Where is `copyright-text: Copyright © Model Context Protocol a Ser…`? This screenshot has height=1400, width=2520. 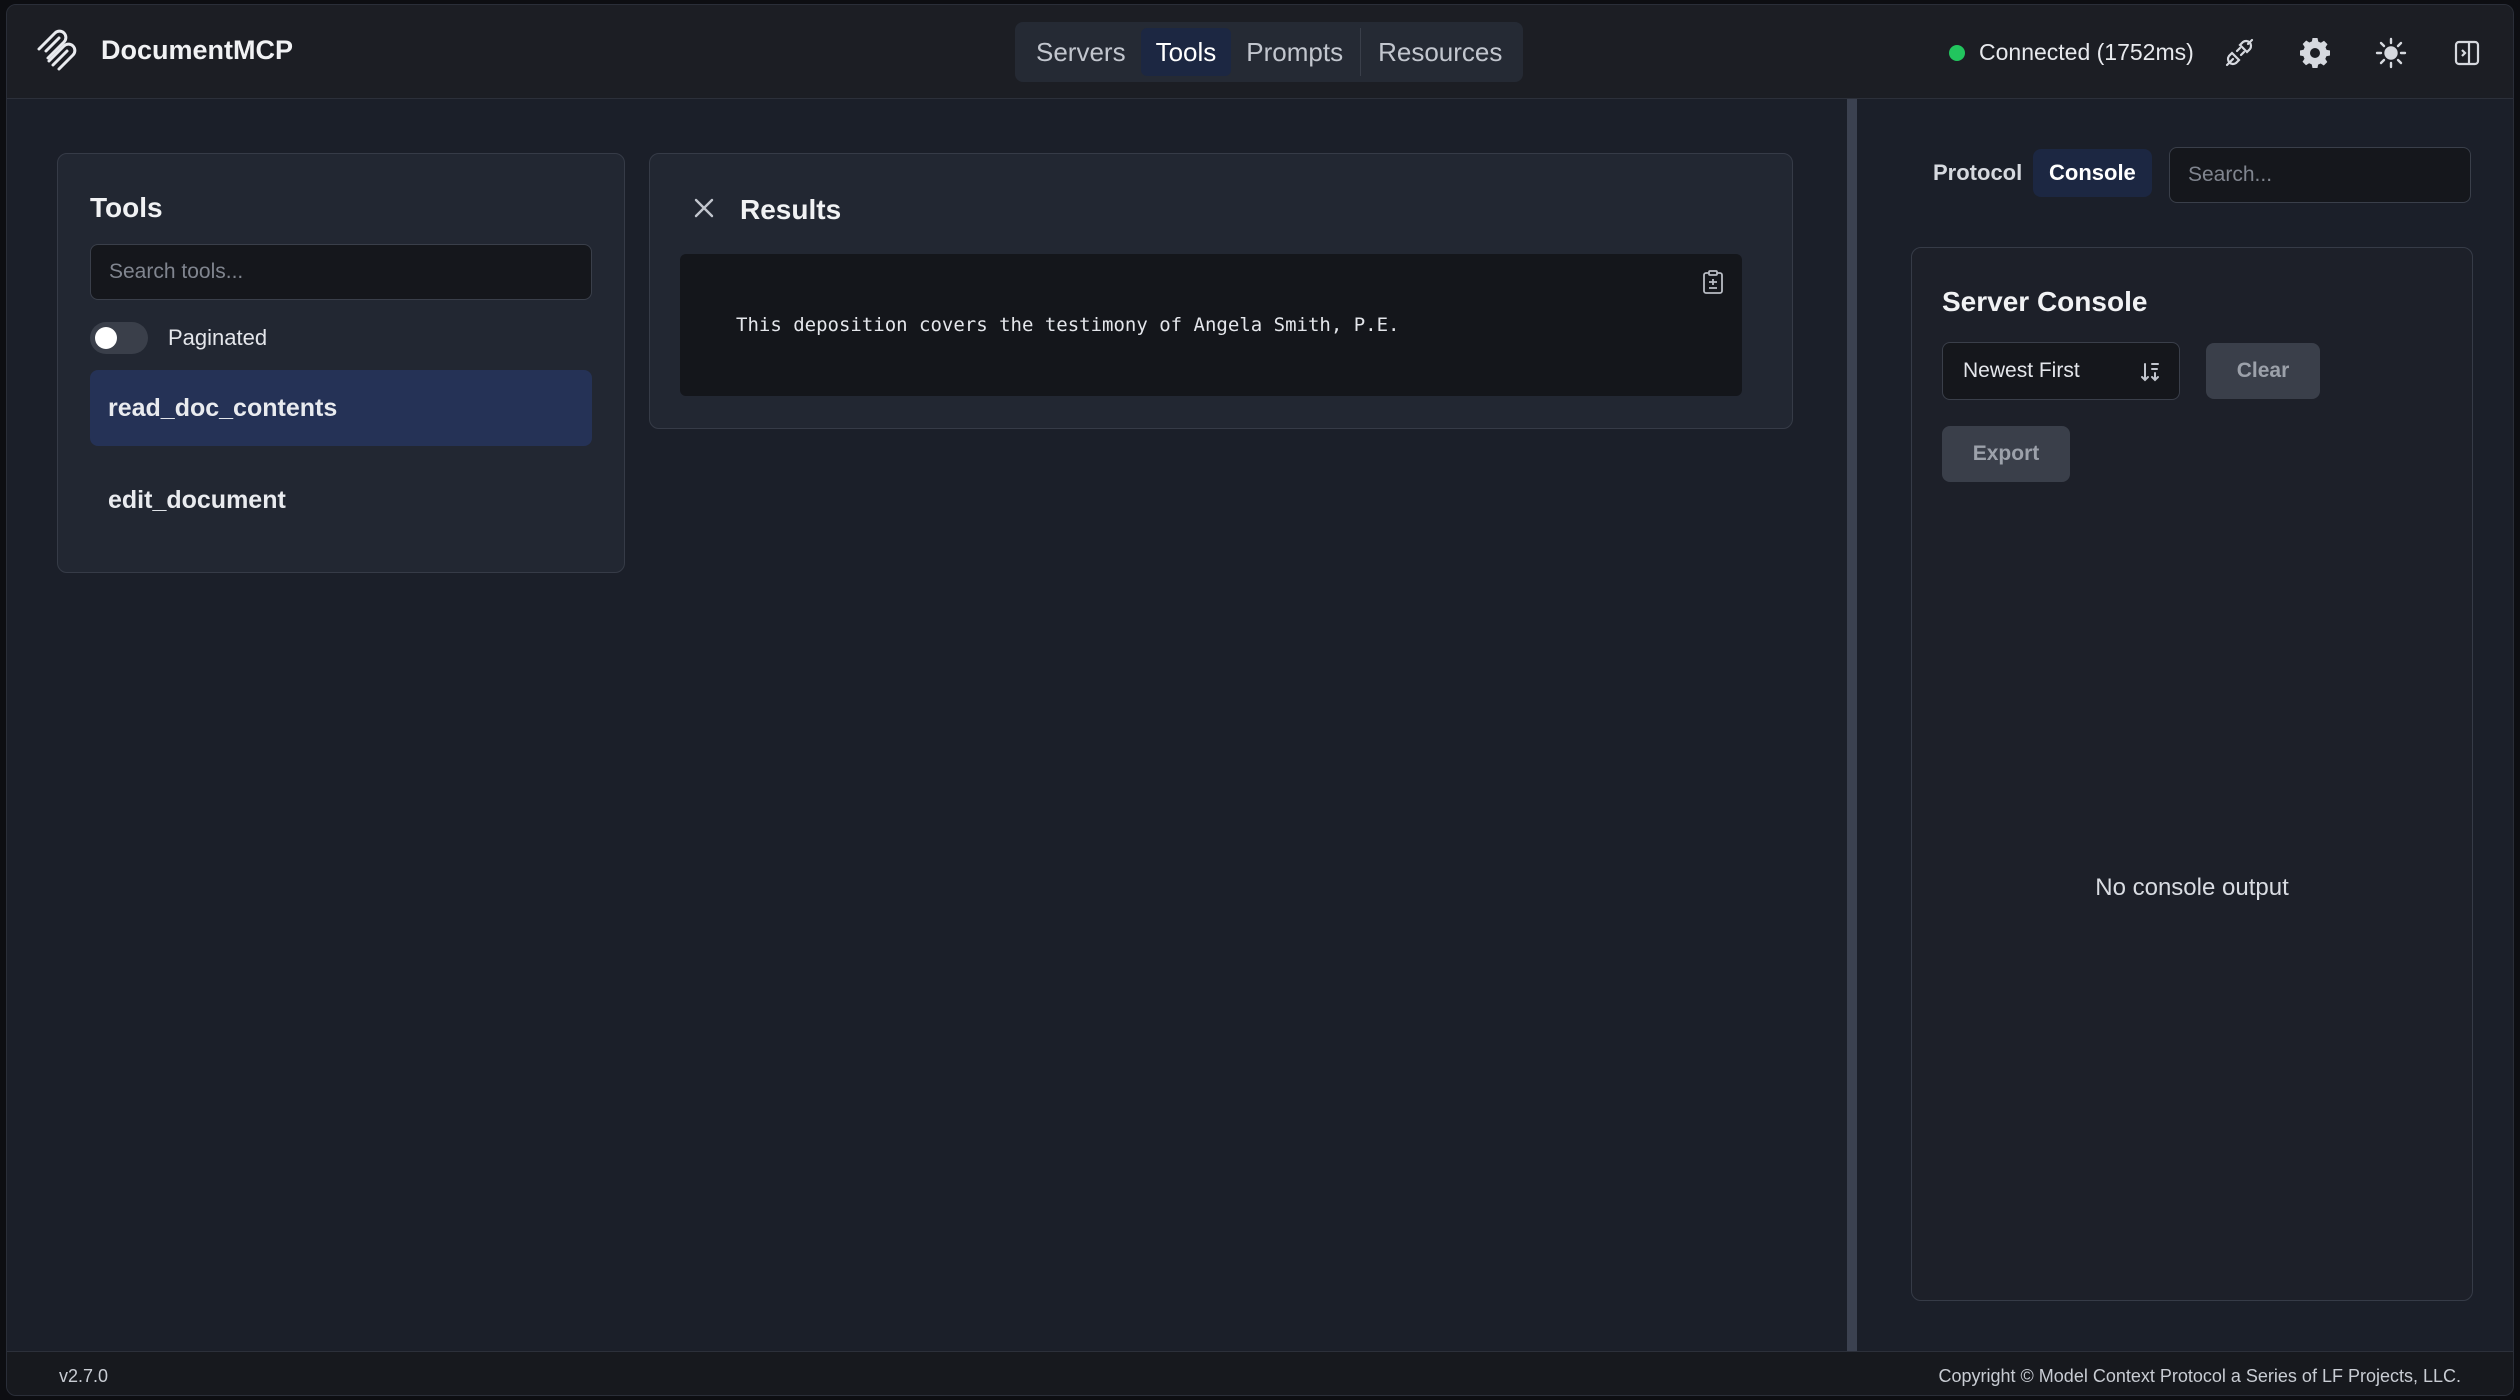 copyright-text: Copyright © Model Context Protocol a Ser… is located at coordinates (2200, 1376).